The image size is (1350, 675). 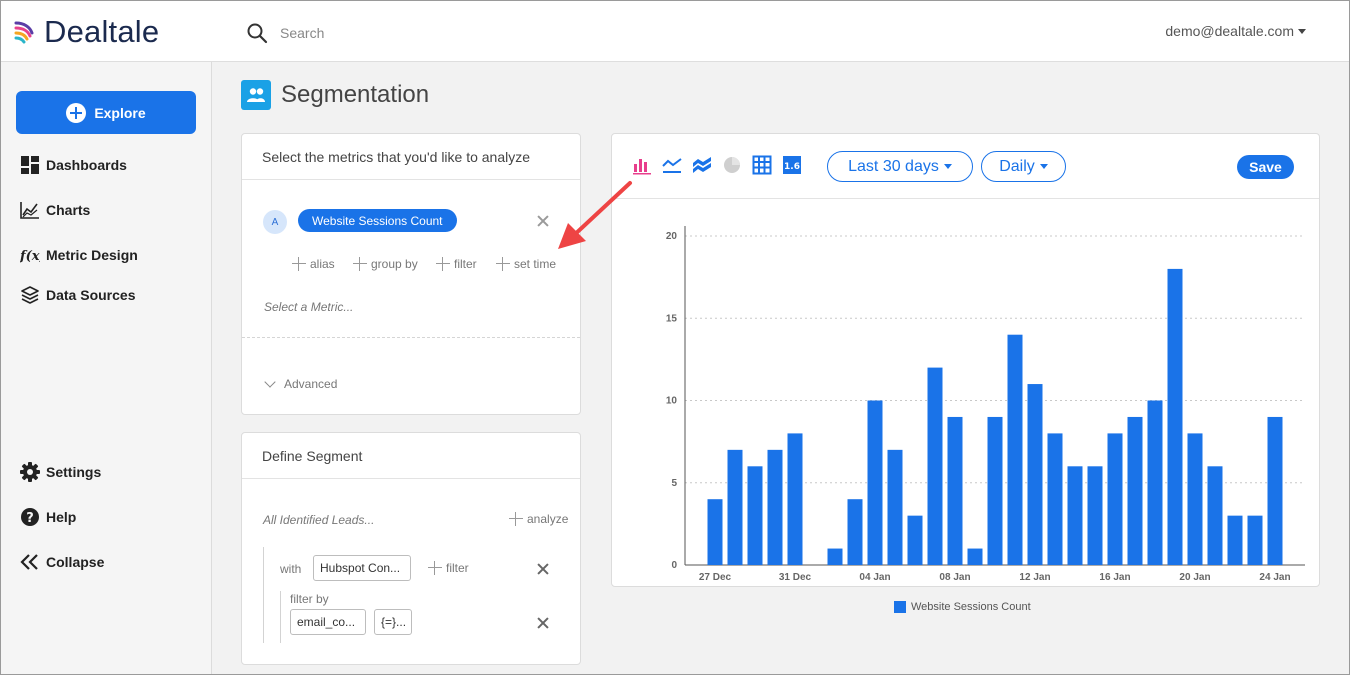 I want to click on filter-label: filter, so click(x=457, y=568).